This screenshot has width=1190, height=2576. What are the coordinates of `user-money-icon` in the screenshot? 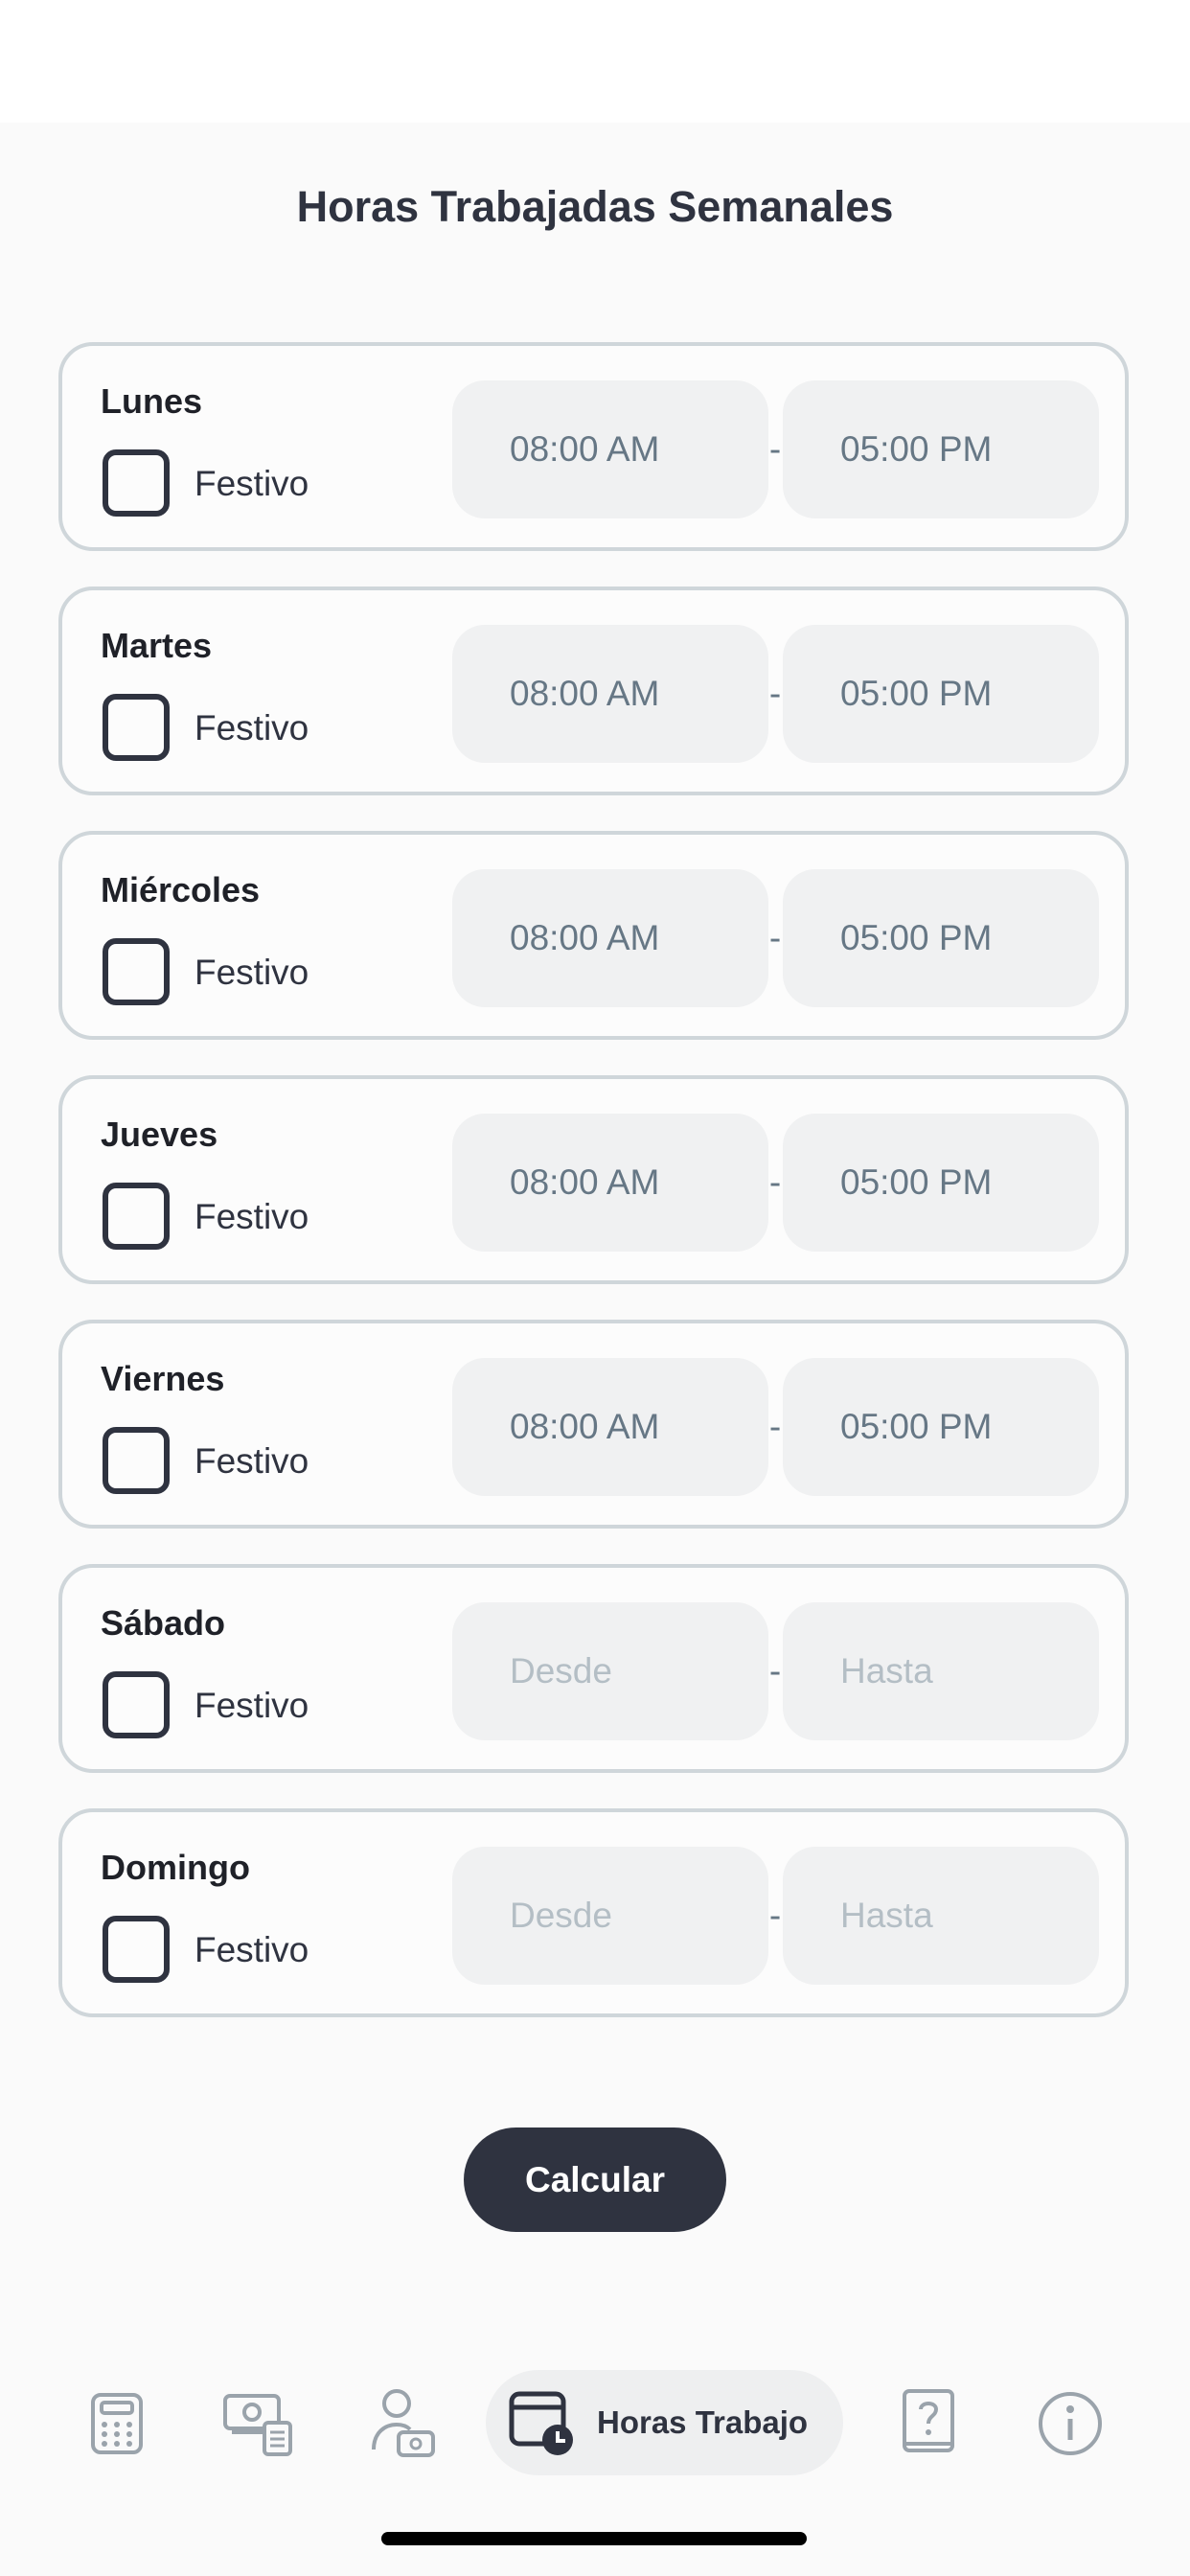 It's located at (404, 2423).